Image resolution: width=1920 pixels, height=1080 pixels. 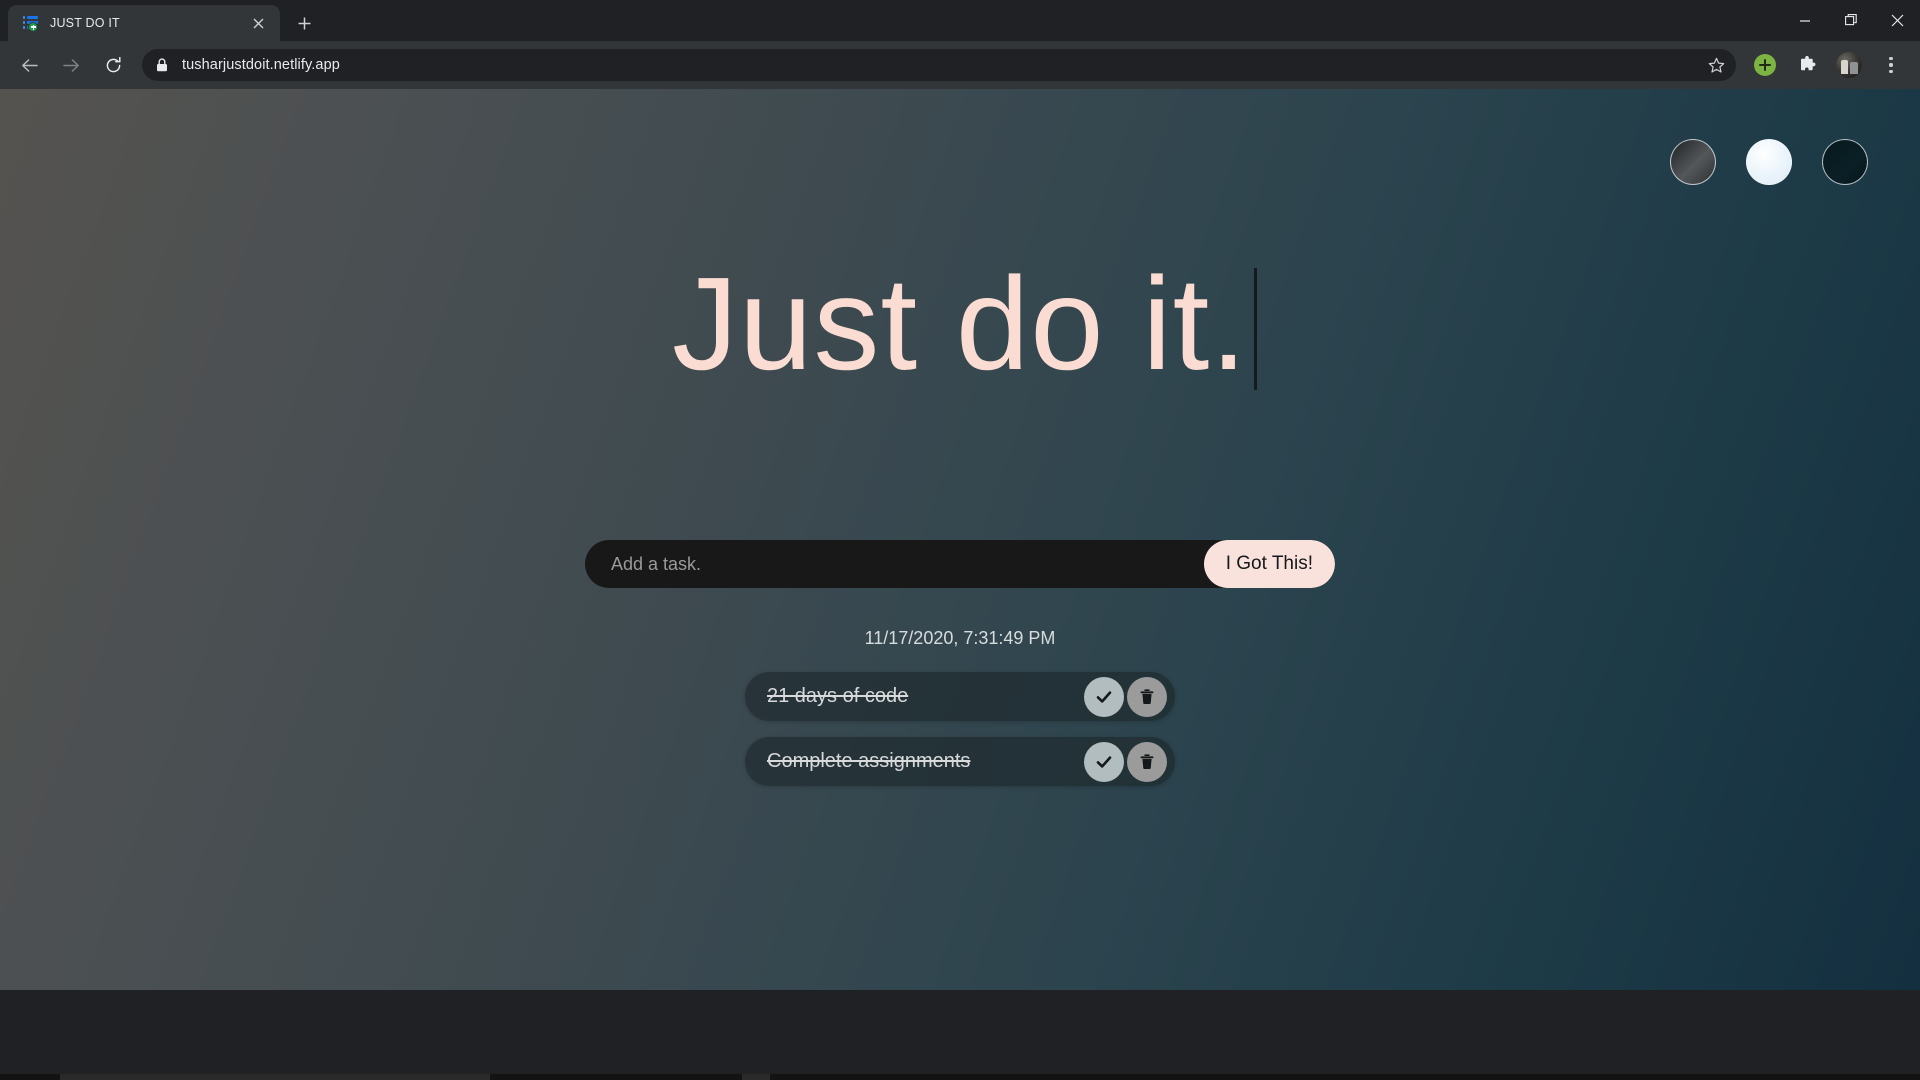 What do you see at coordinates (838, 696) in the screenshot?
I see `task-label: 21 days of code` at bounding box center [838, 696].